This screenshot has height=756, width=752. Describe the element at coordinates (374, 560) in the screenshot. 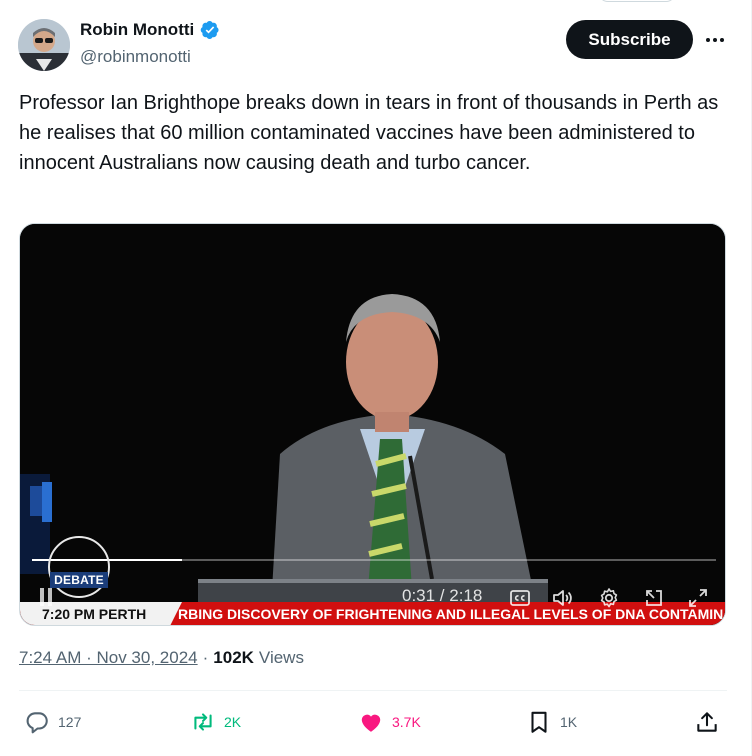

I see `video-progress-bar` at that location.